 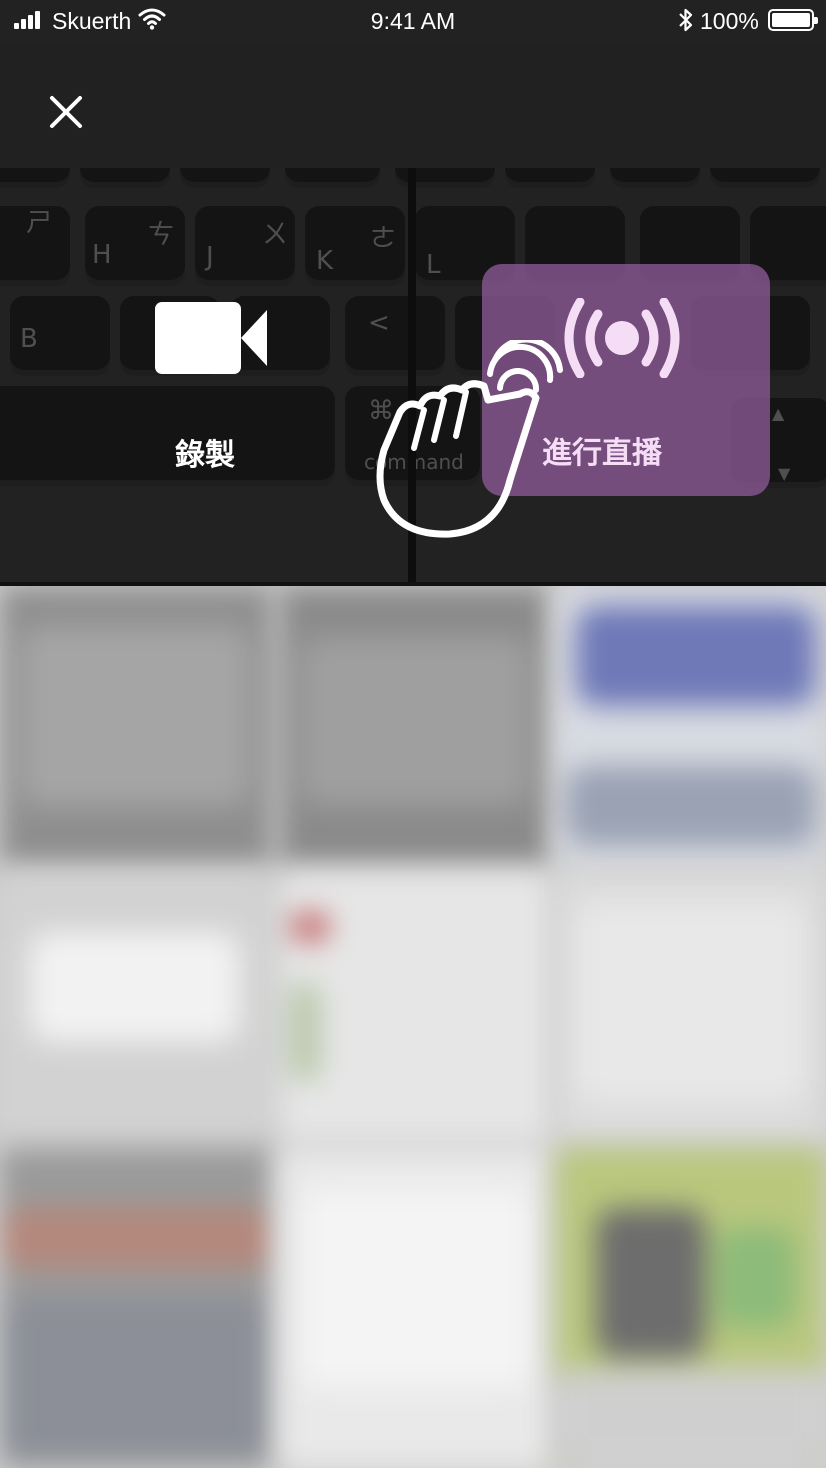 What do you see at coordinates (66, 112) in the screenshot?
I see `close-icon` at bounding box center [66, 112].